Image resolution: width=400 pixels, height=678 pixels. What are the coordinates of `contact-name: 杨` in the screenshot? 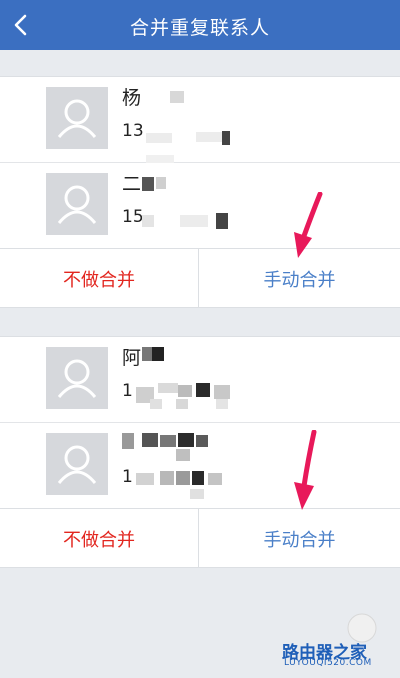 It's located at (132, 98).